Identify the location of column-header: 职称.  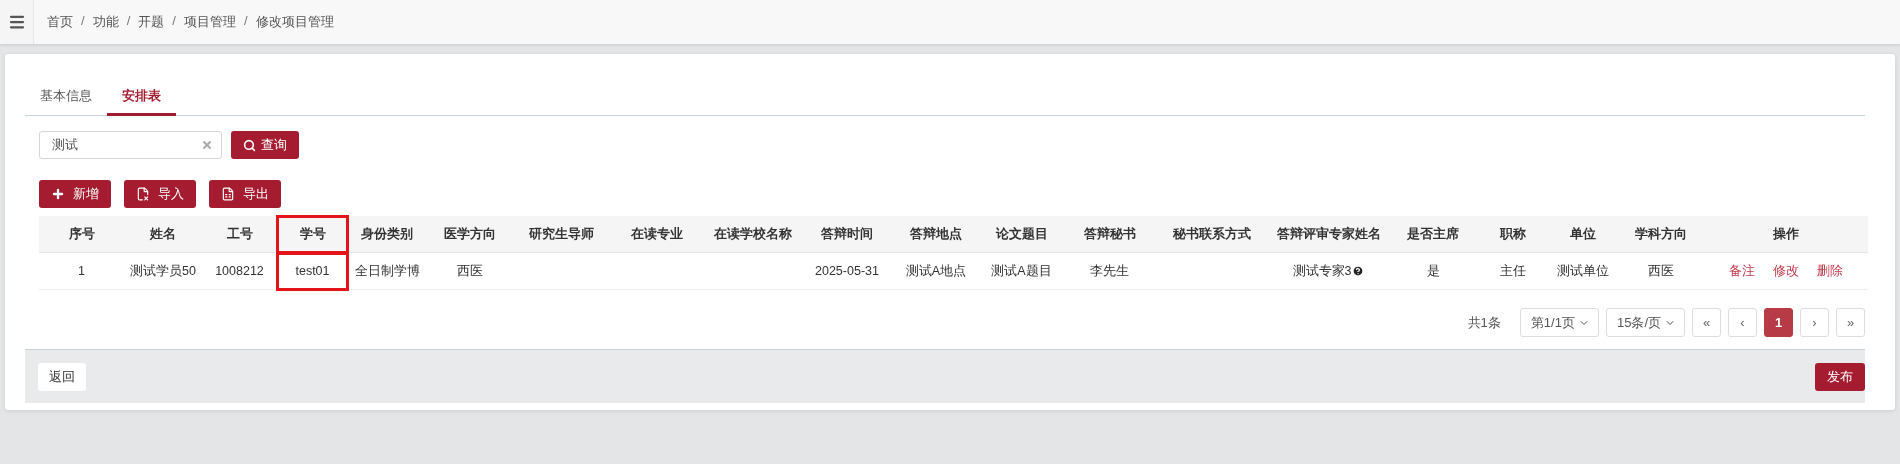
(1512, 234).